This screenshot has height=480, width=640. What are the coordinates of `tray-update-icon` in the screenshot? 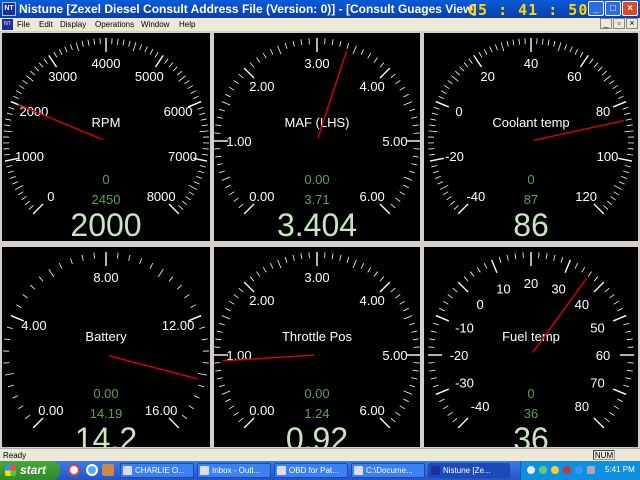 It's located at (579, 470).